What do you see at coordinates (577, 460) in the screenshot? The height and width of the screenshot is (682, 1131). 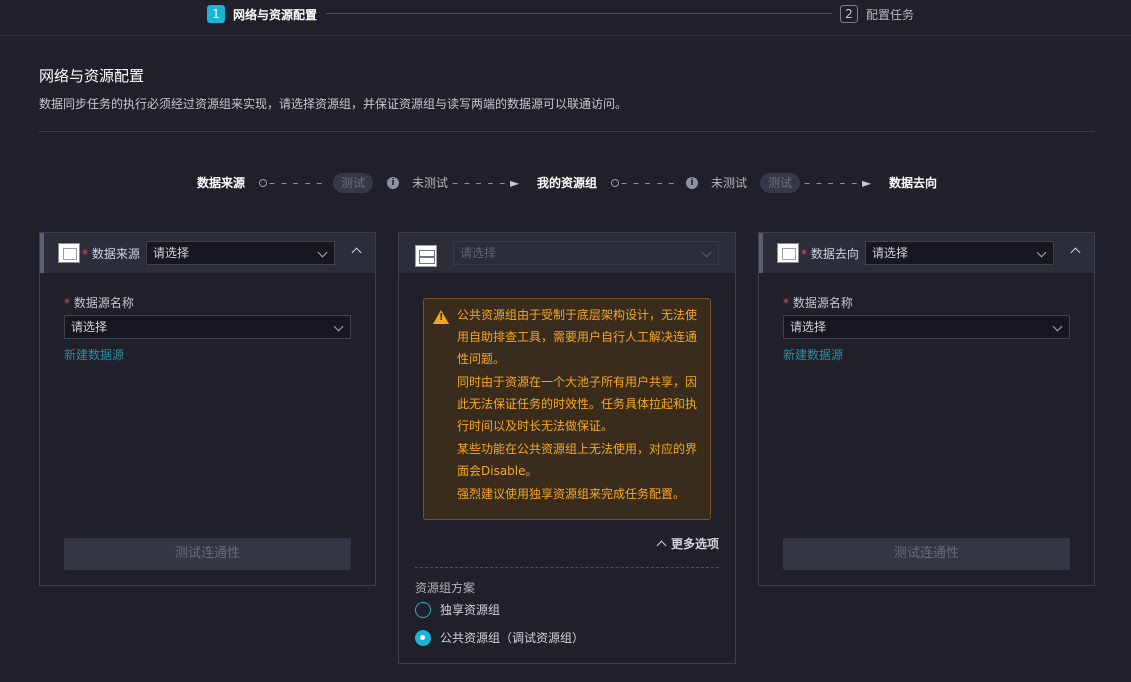 I see `warning-text-3: 某些功能在公共资源组上无法使用，对应的界面会Disable。` at bounding box center [577, 460].